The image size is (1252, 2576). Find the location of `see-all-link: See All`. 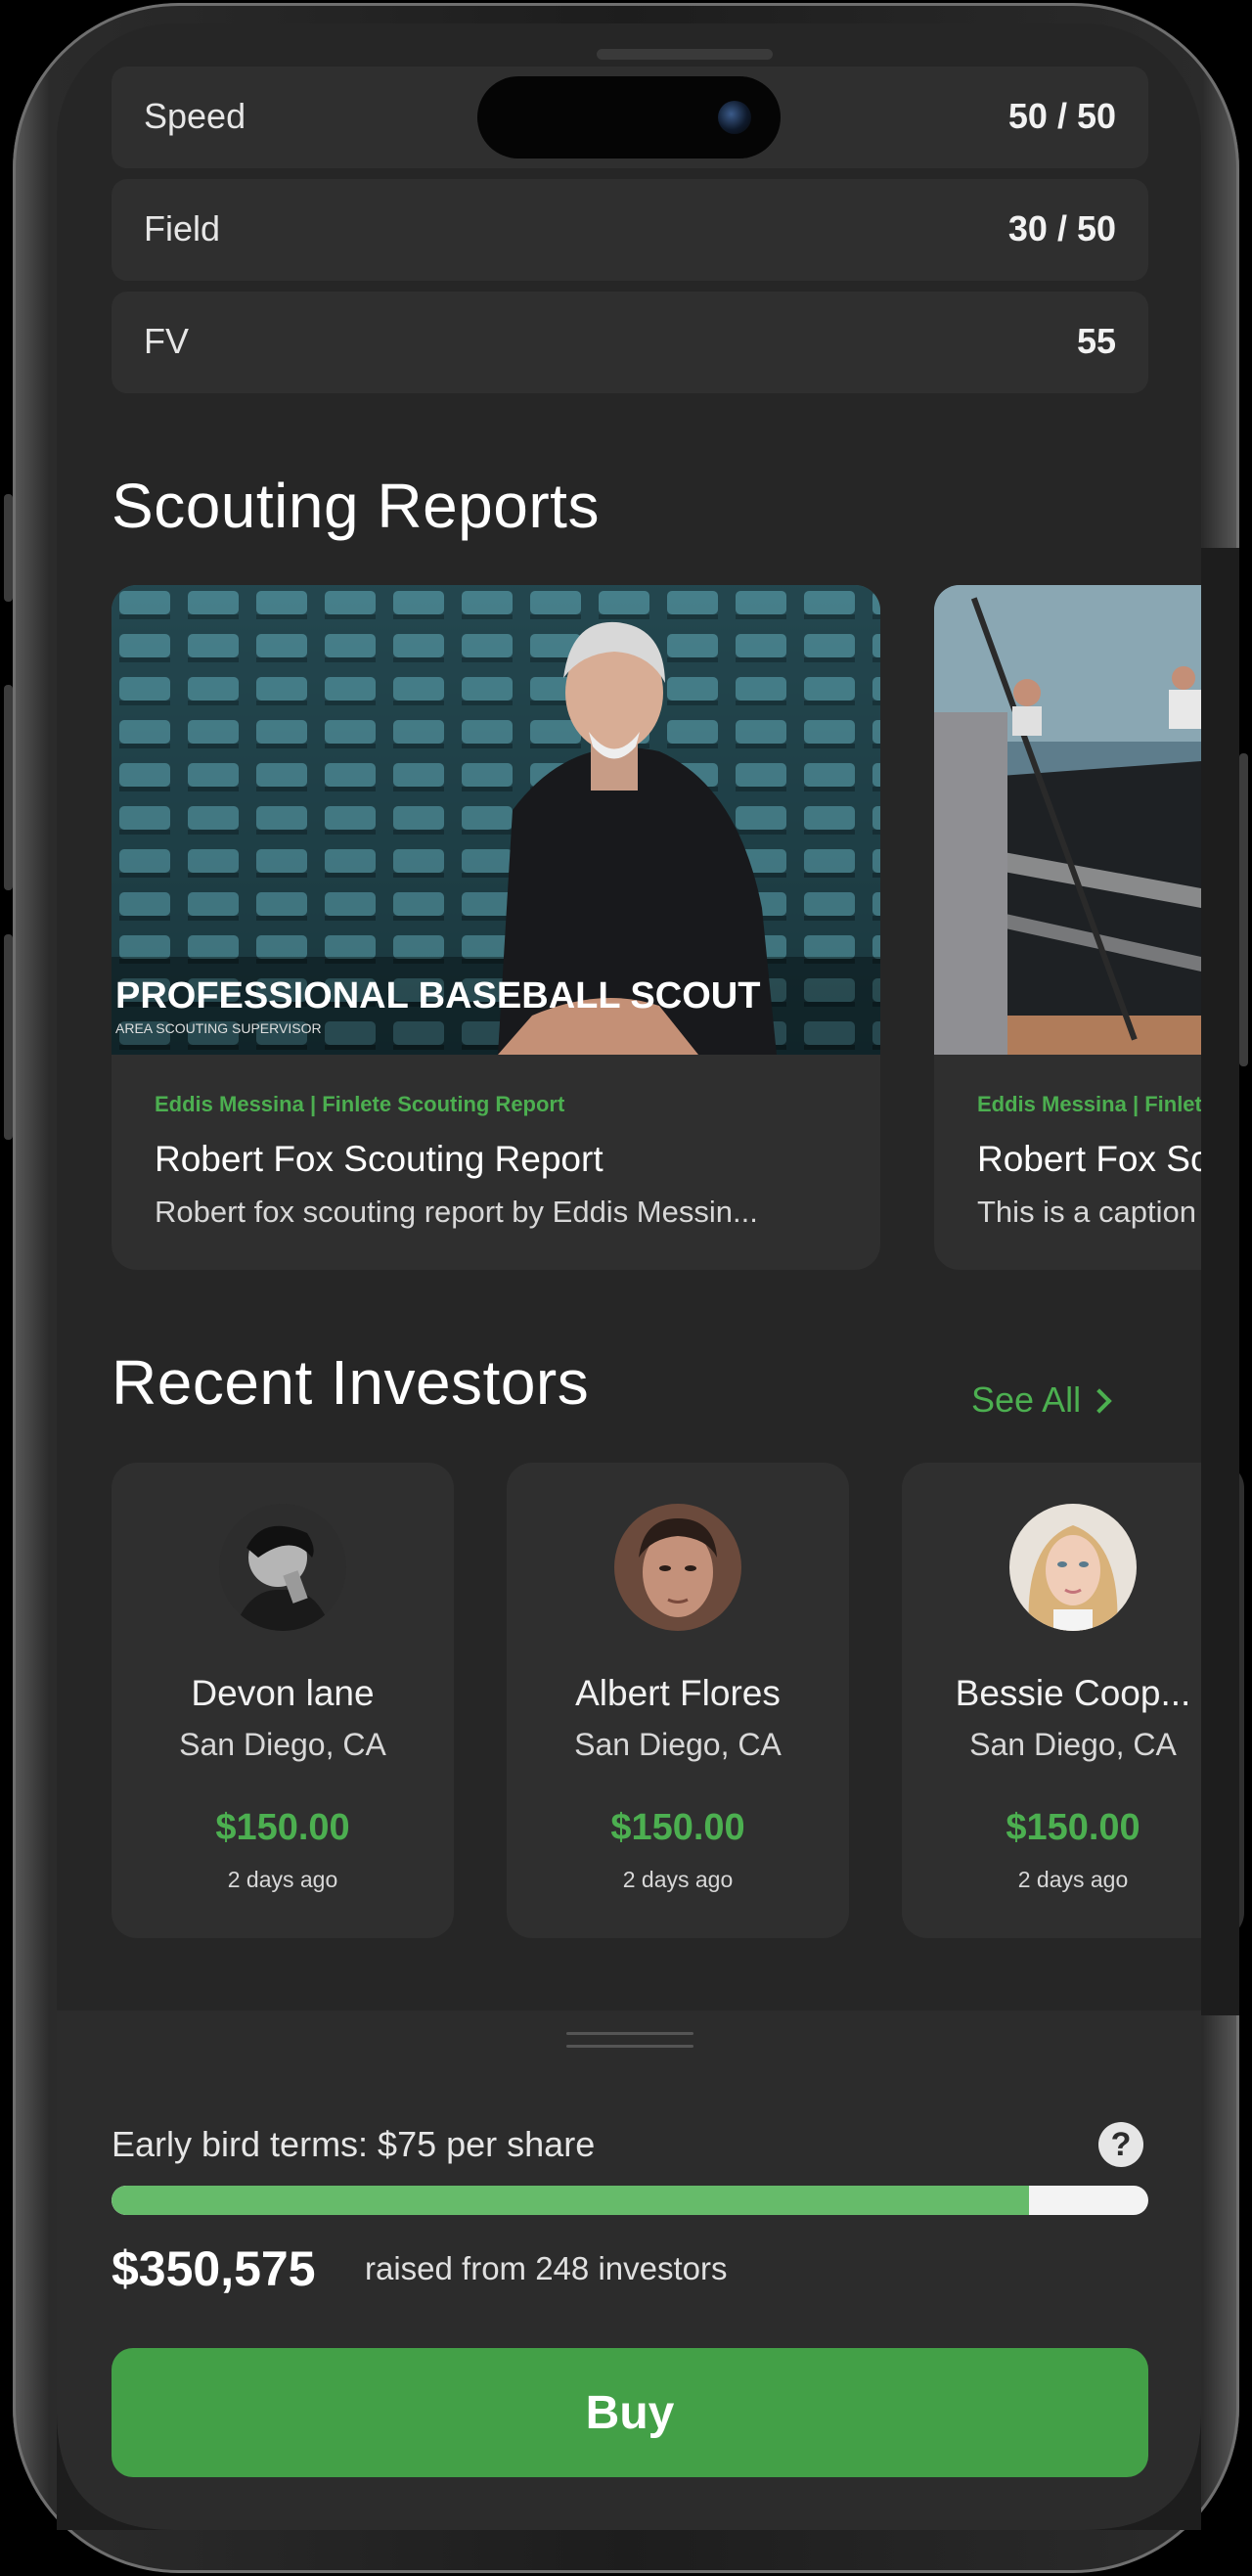

see-all-link: See All is located at coordinates (1041, 1400).